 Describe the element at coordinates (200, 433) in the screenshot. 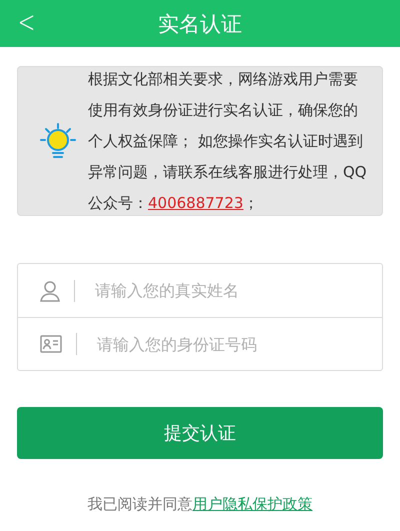

I see `submit-button: 提交认证` at that location.